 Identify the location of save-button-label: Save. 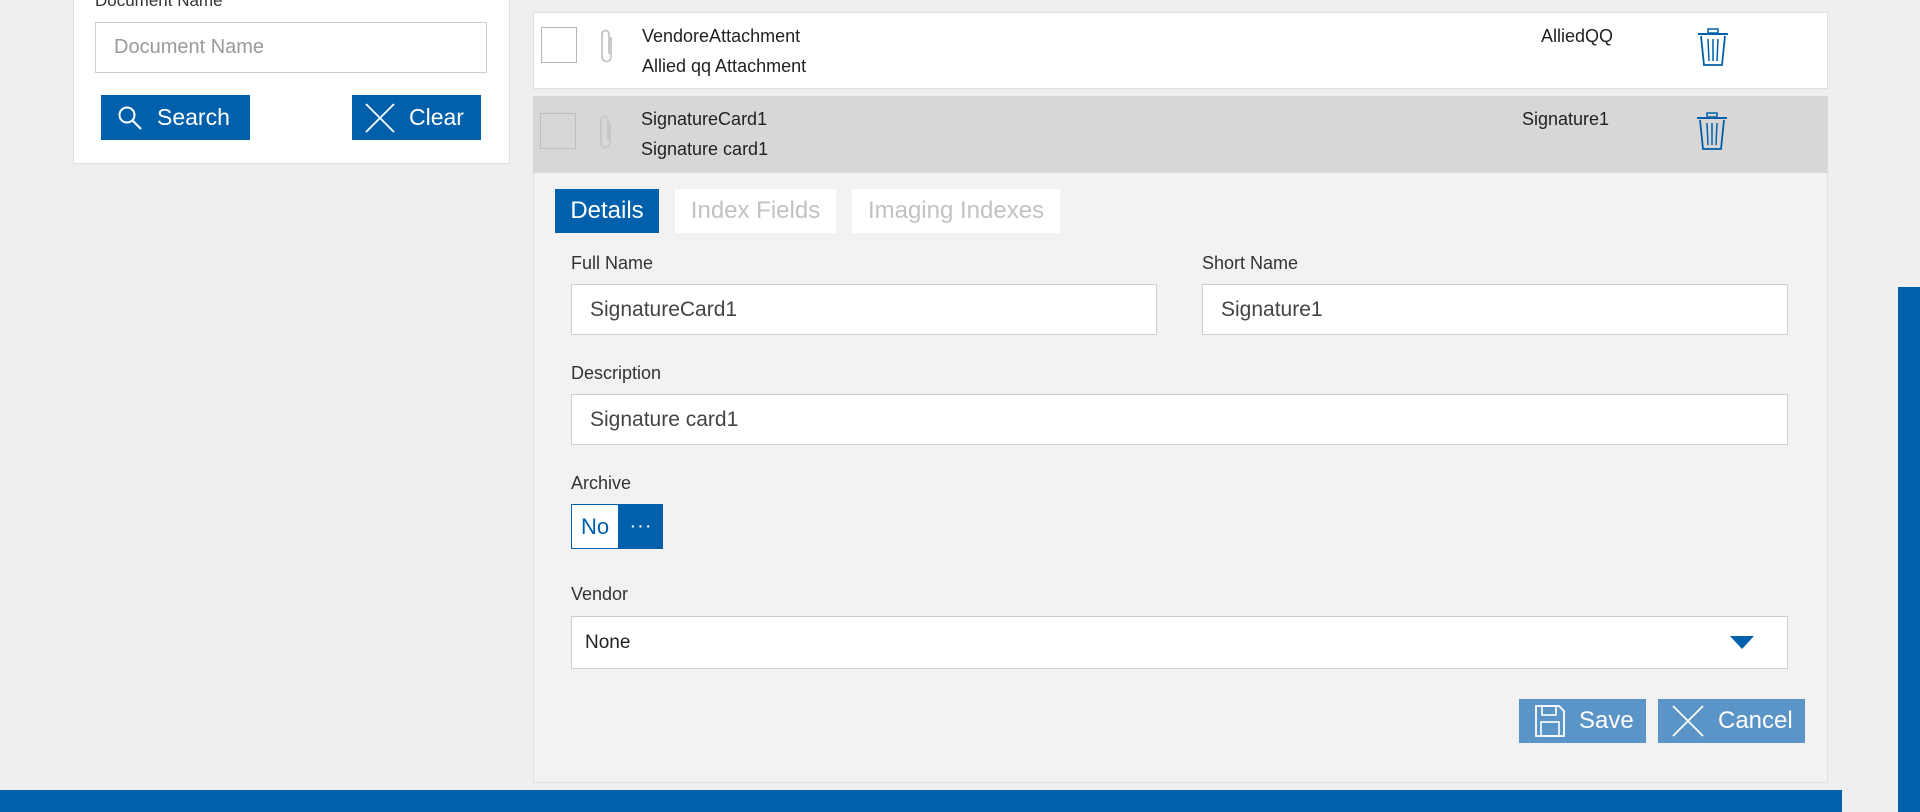
(1606, 720).